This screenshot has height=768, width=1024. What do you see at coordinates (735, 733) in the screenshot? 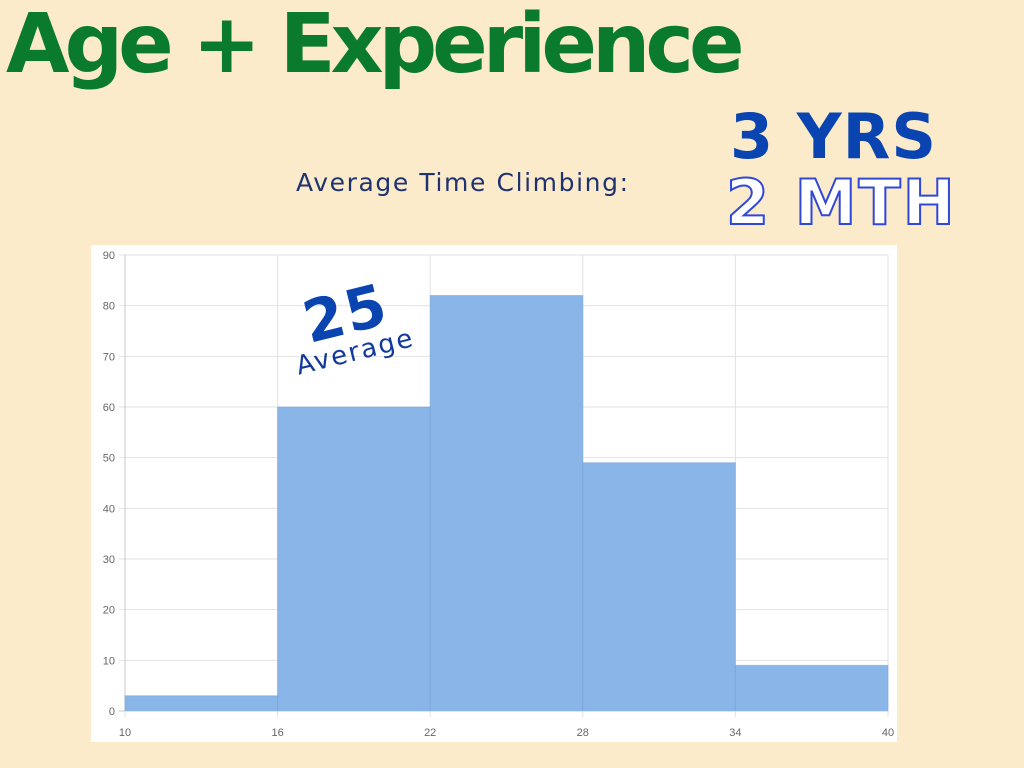
I see `x-tick-label: 34` at bounding box center [735, 733].